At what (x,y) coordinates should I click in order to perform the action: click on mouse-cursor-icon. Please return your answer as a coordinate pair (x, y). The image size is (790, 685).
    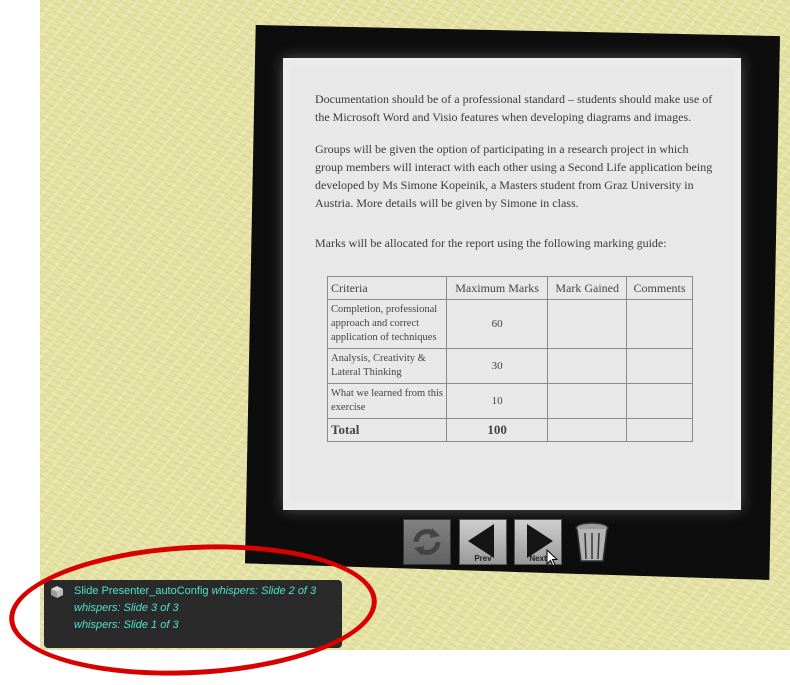
    Looking at the image, I should click on (552, 558).